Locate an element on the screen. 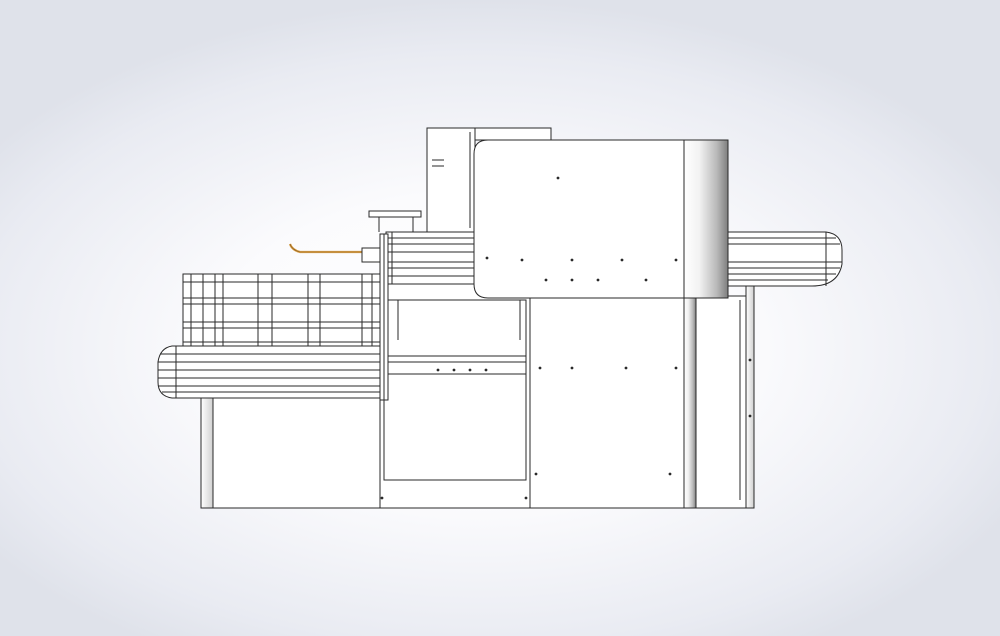 The image size is (1000, 636). left-cabinet is located at coordinates (290, 453).